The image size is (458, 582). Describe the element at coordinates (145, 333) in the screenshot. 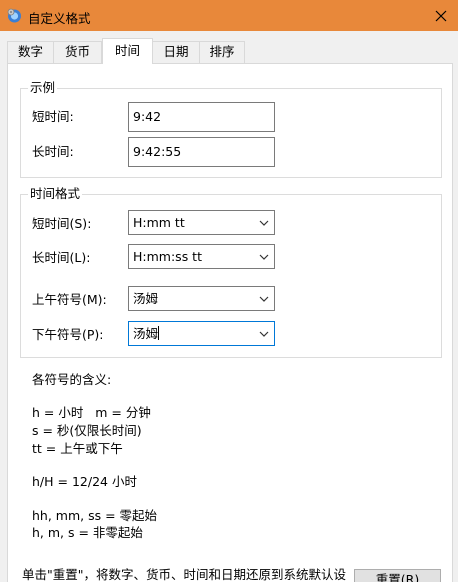

I see `pm-symbol-value: 汤姆` at that location.